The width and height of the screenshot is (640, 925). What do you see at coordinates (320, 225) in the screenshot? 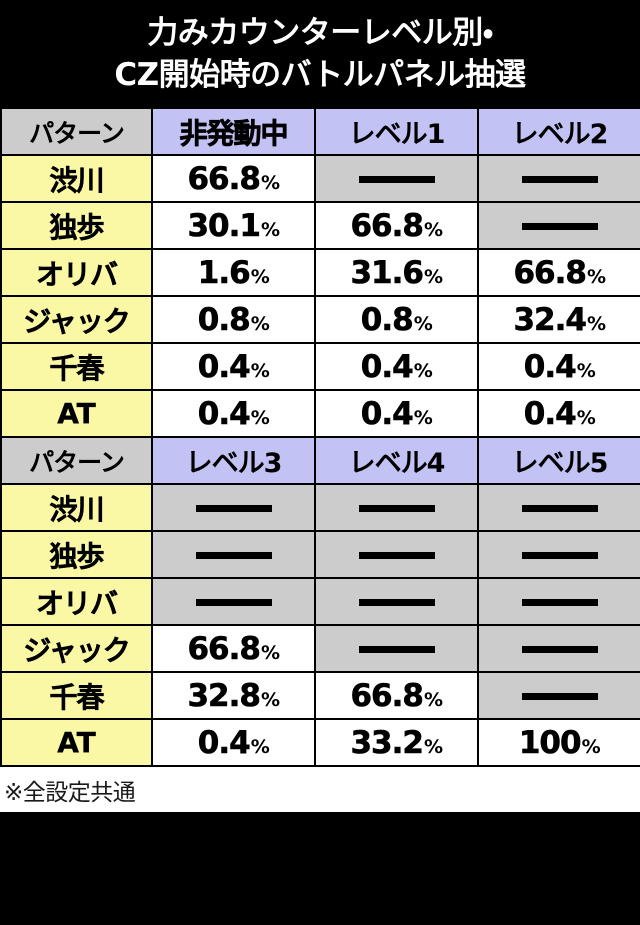
I see `table-row: 独歩 30.1% 66.8%` at bounding box center [320, 225].